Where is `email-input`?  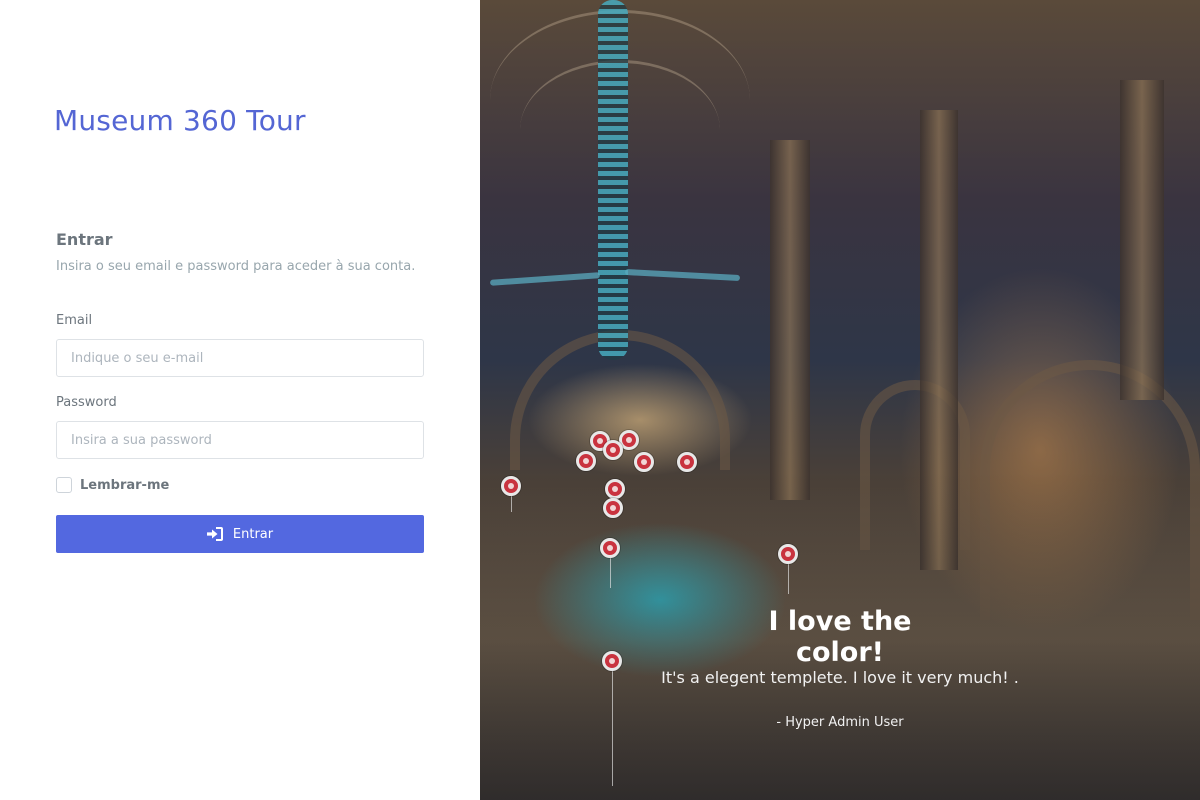
email-input is located at coordinates (240, 358).